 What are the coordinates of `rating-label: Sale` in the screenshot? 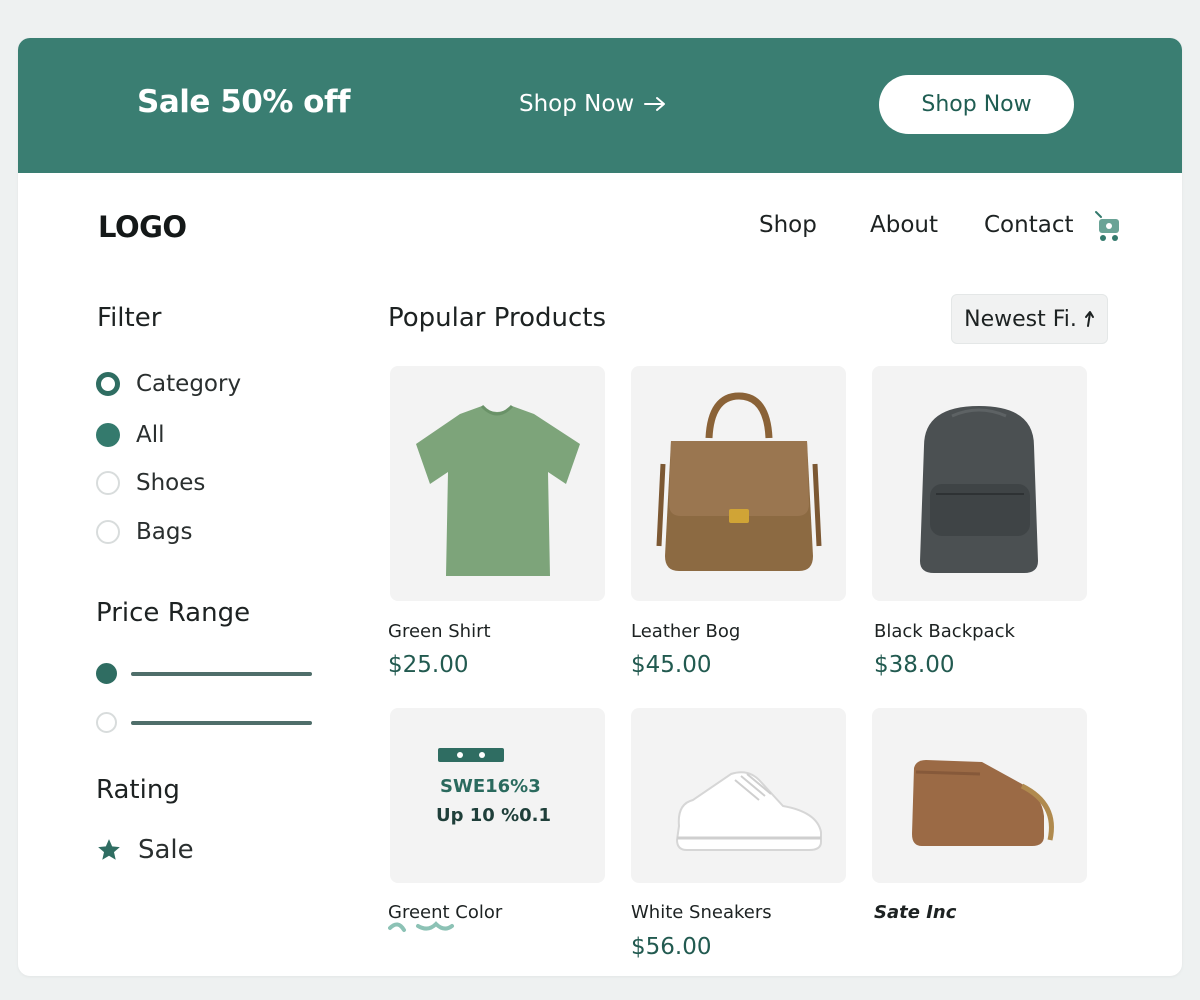 It's located at (166, 850).